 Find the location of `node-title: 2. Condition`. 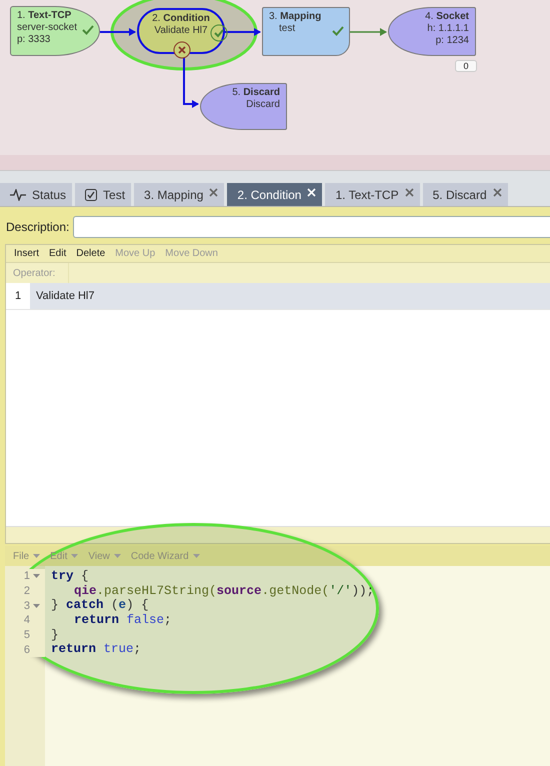

node-title: 2. Condition is located at coordinates (181, 19).